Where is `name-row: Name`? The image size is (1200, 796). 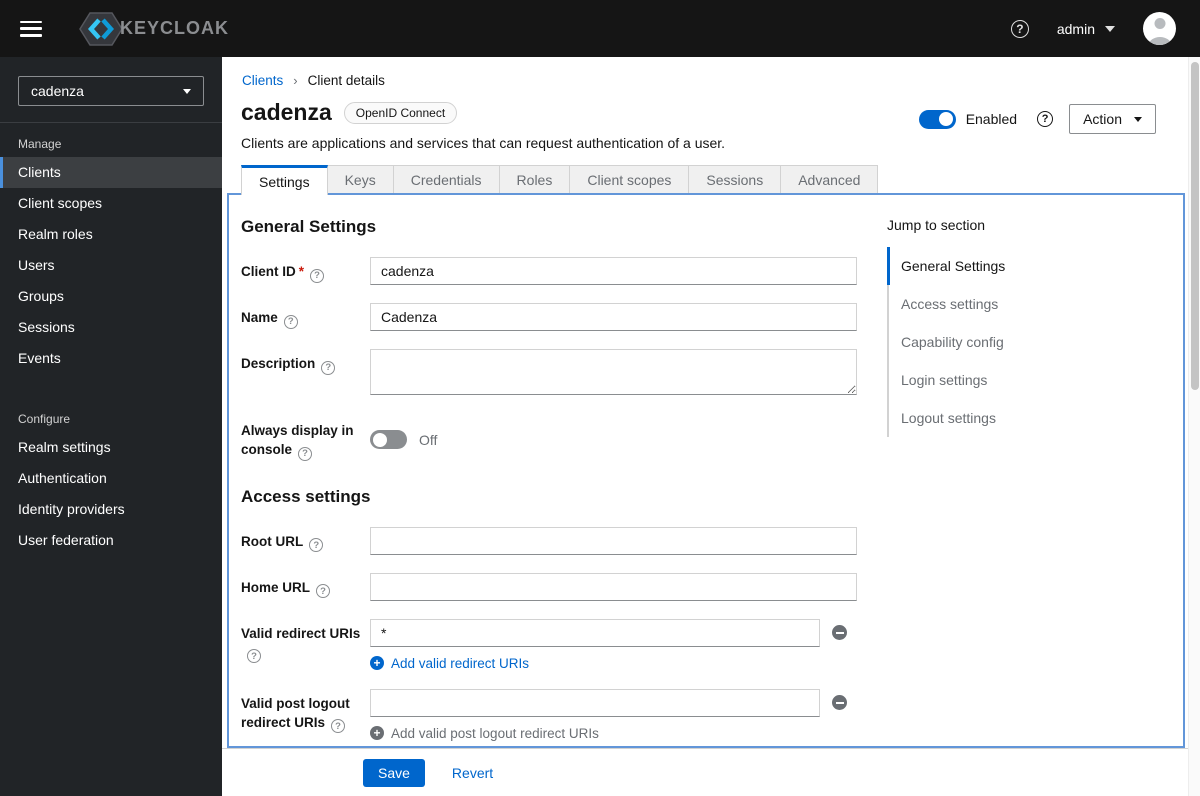
name-row: Name is located at coordinates (555, 317).